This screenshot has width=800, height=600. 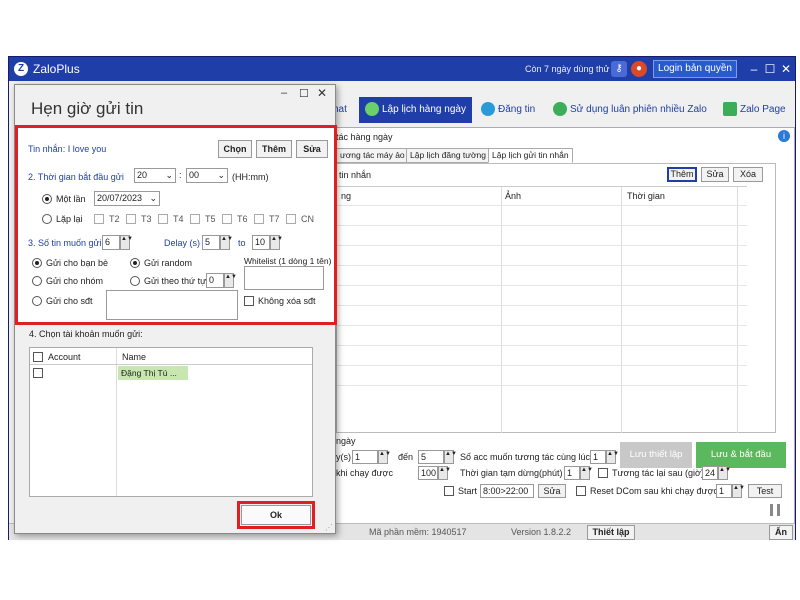 I want to click on tab-message-schedule: Lập lịch gửi tin nhắn, so click(x=530, y=155).